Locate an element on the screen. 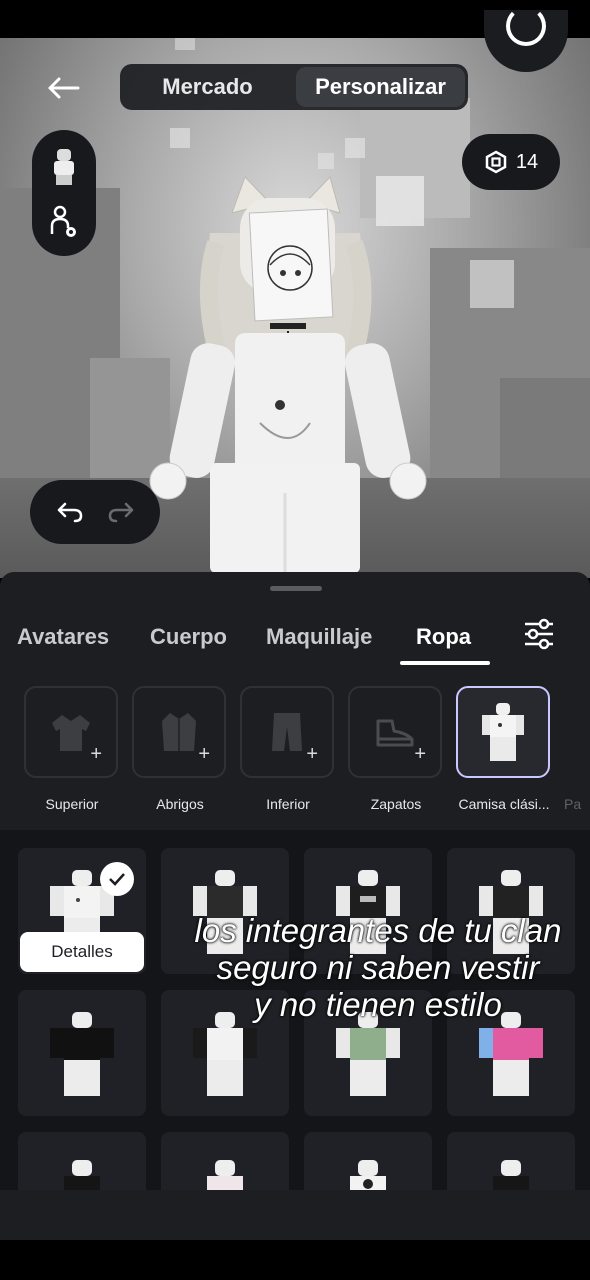 The height and width of the screenshot is (1280, 590). active-tab-indicator is located at coordinates (445, 663).